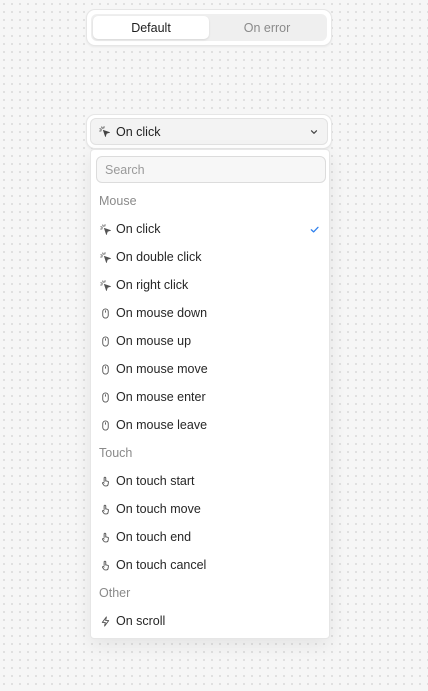 The width and height of the screenshot is (428, 691). Describe the element at coordinates (210, 537) in the screenshot. I see `option-on-touch-end: On touch end` at that location.